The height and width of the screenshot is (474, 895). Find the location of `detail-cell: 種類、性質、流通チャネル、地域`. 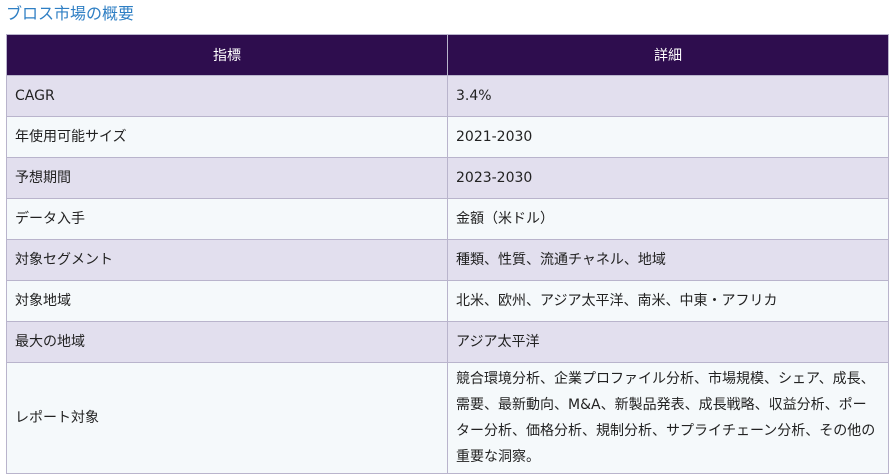

detail-cell: 種類、性質、流通チャネル、地域 is located at coordinates (668, 260).